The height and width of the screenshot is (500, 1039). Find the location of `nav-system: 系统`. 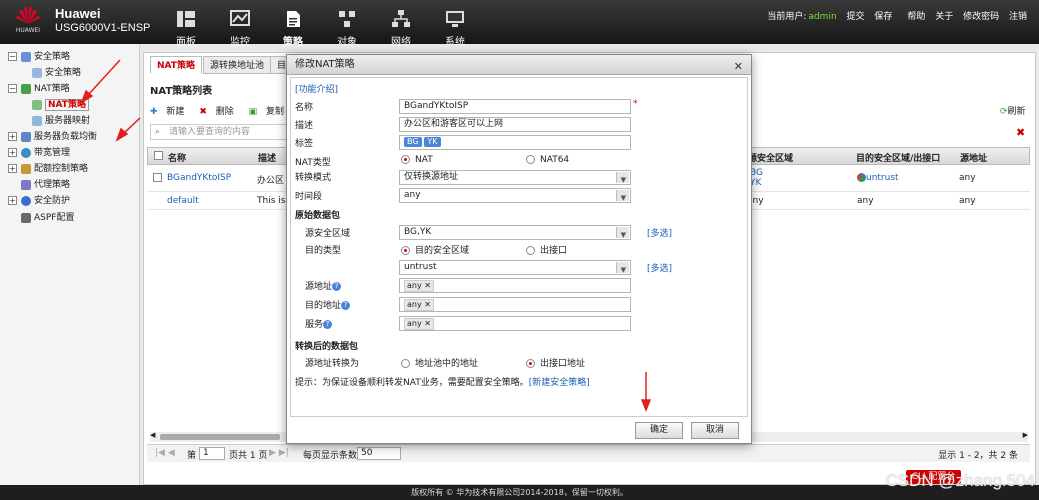

nav-system: 系统 is located at coordinates (455, 29).